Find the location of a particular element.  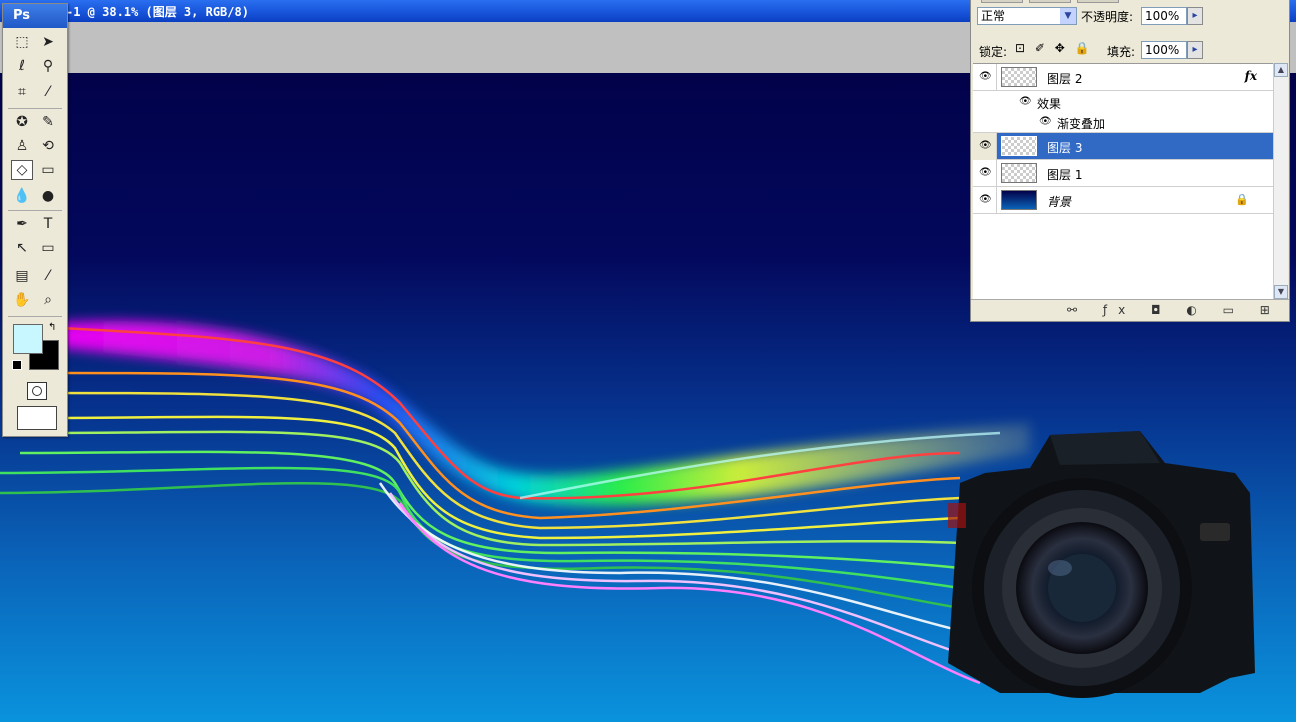

shape-tool-icon: ▭ is located at coordinates (48, 248).